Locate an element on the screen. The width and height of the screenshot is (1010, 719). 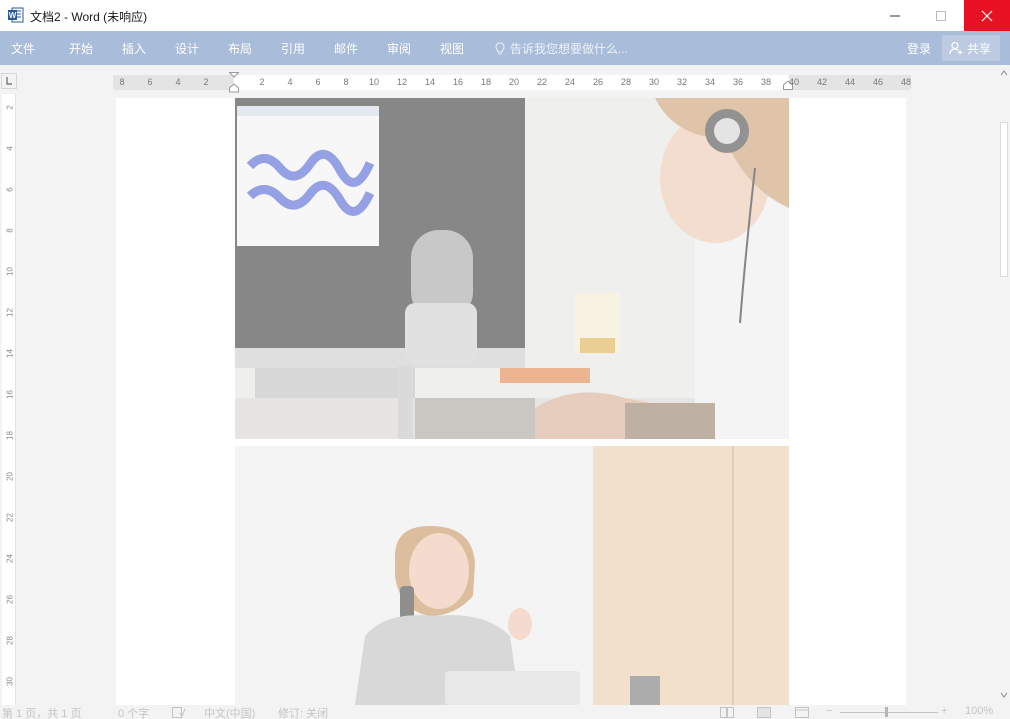
zoom-in-icon: + is located at coordinates (944, 711).